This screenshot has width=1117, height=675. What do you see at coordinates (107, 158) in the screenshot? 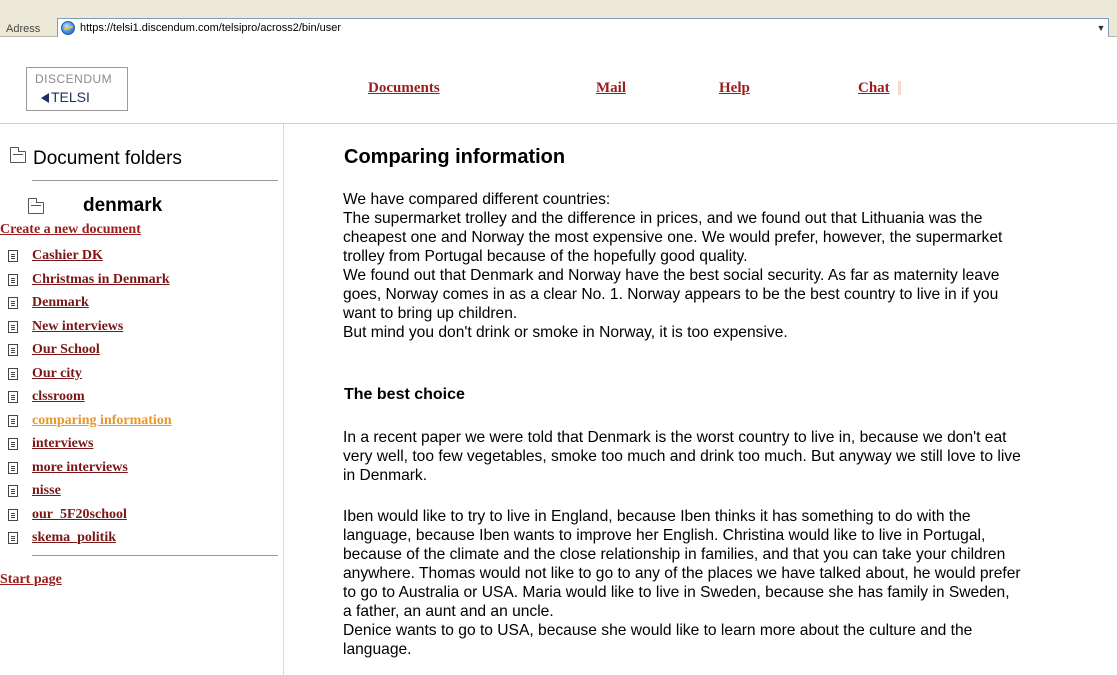
I see `sidebar-title: Document folders` at bounding box center [107, 158].